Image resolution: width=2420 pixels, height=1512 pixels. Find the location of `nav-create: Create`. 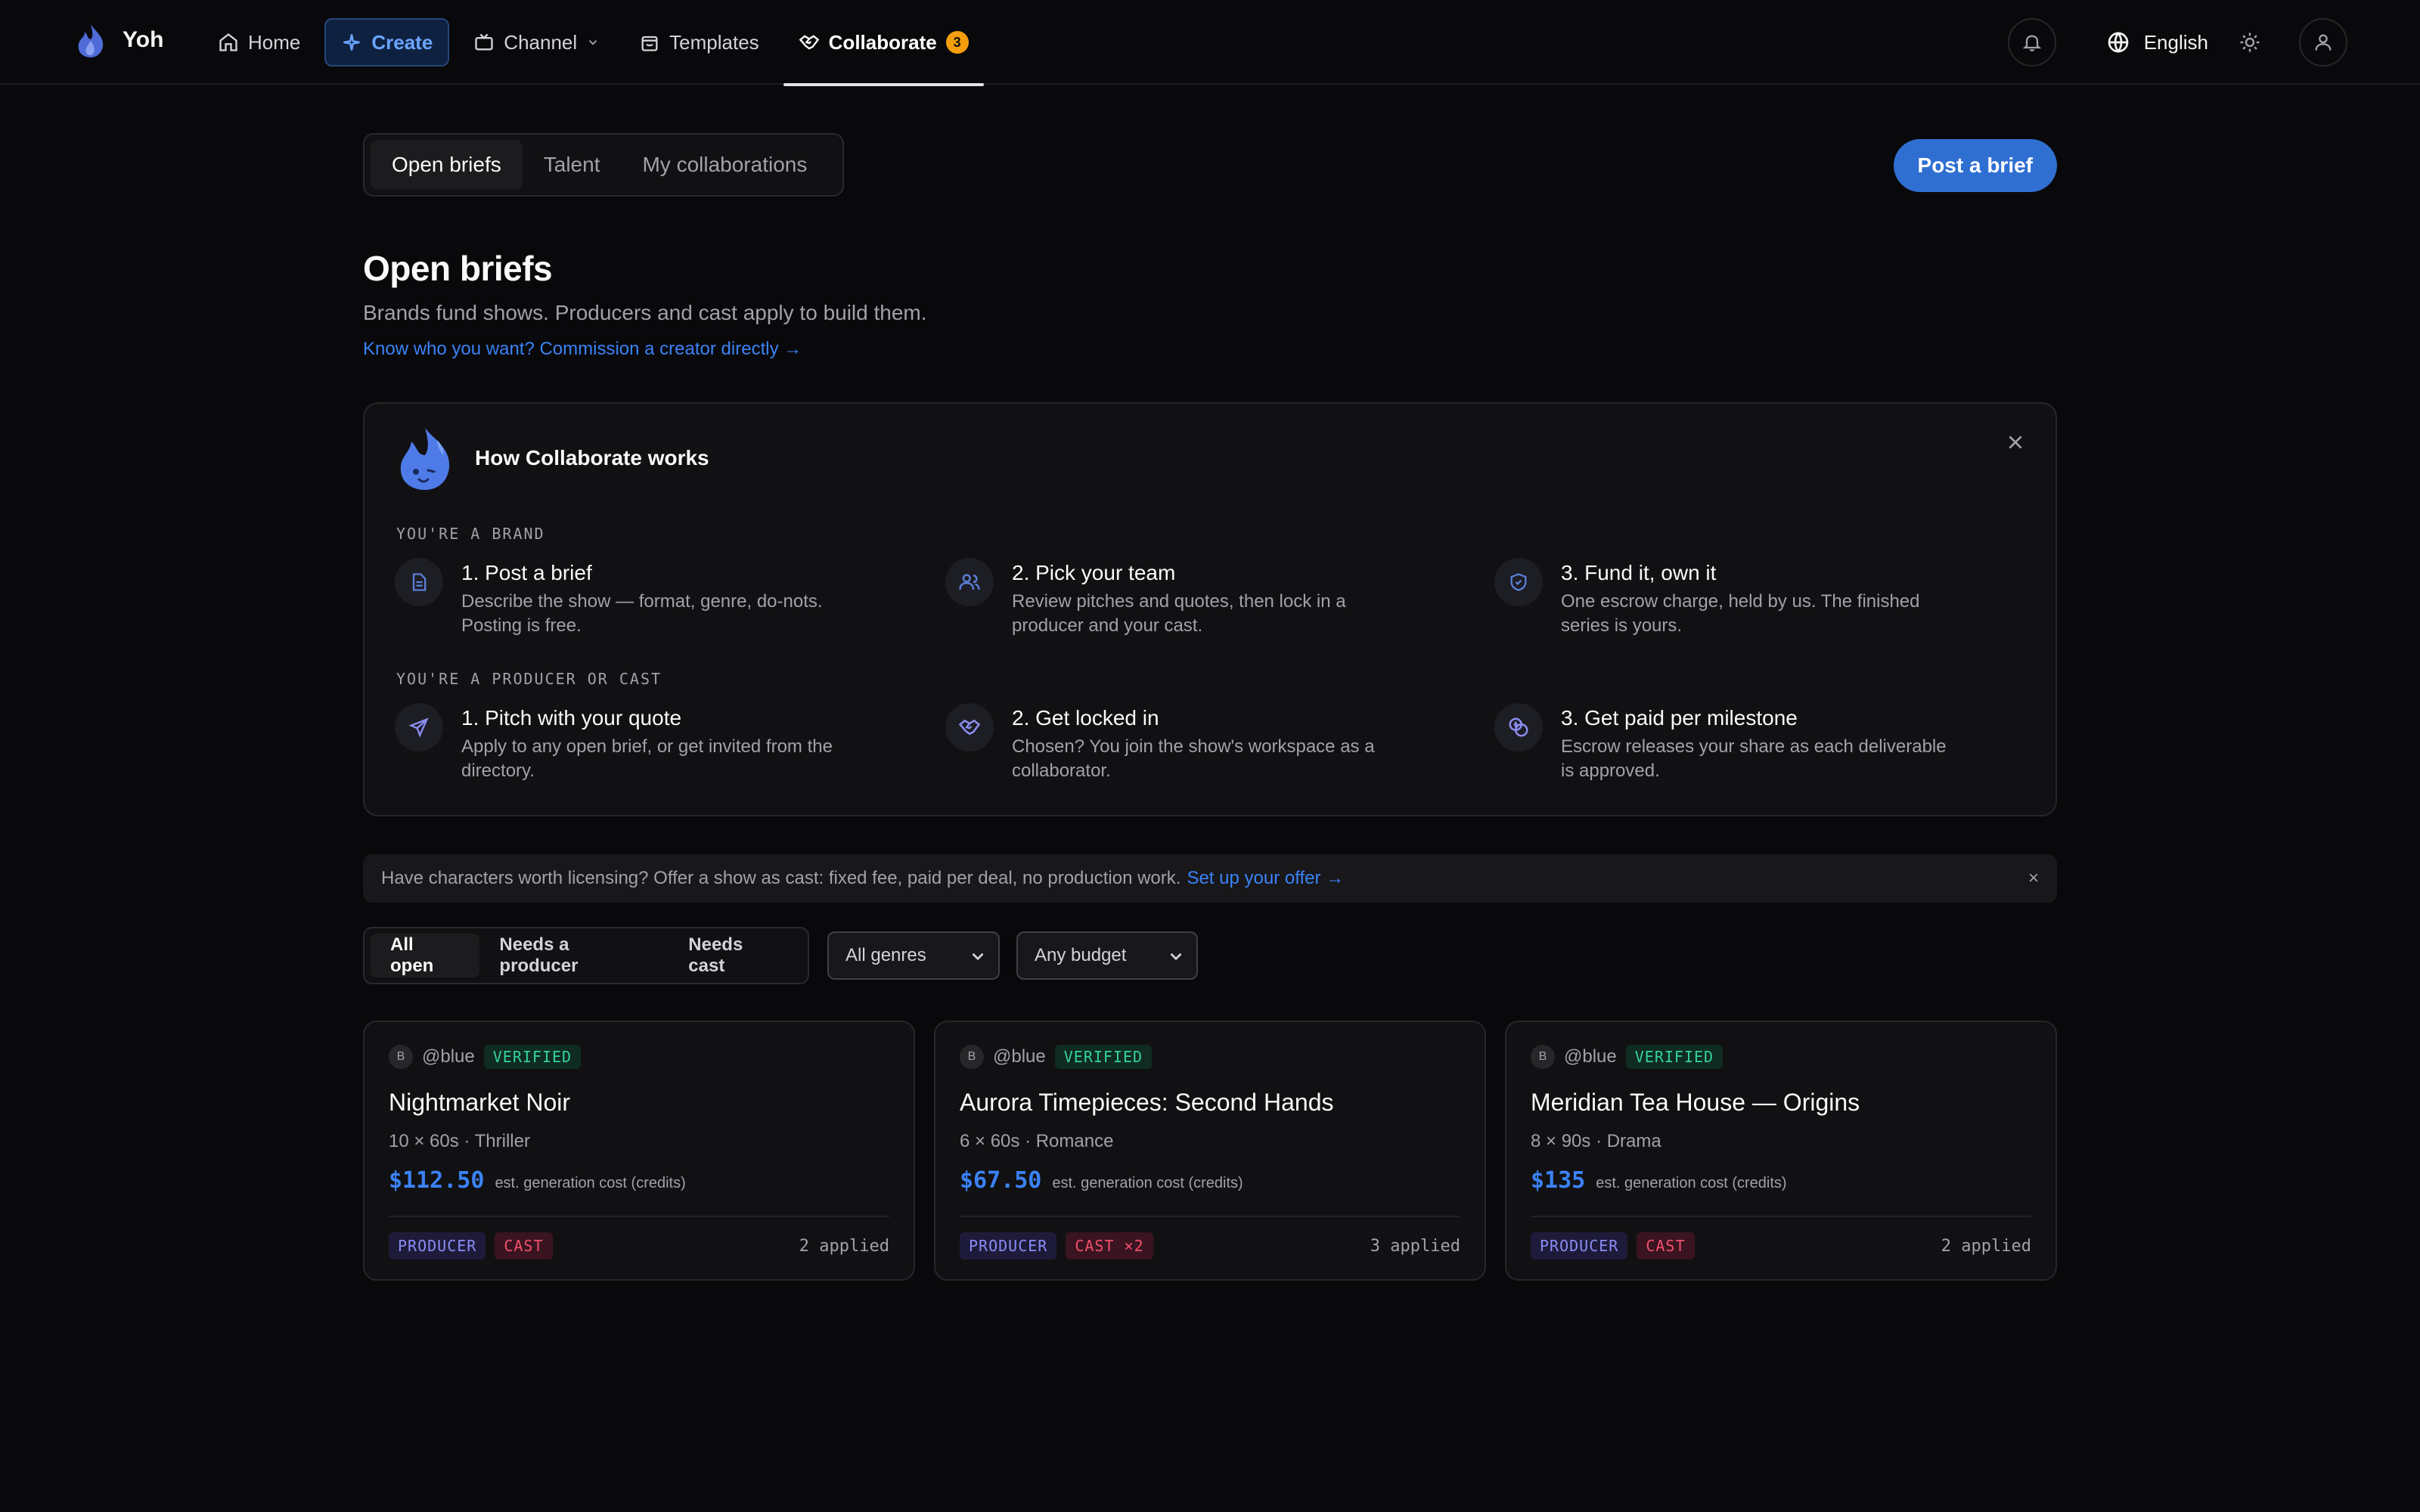

nav-create: Create is located at coordinates (387, 42).